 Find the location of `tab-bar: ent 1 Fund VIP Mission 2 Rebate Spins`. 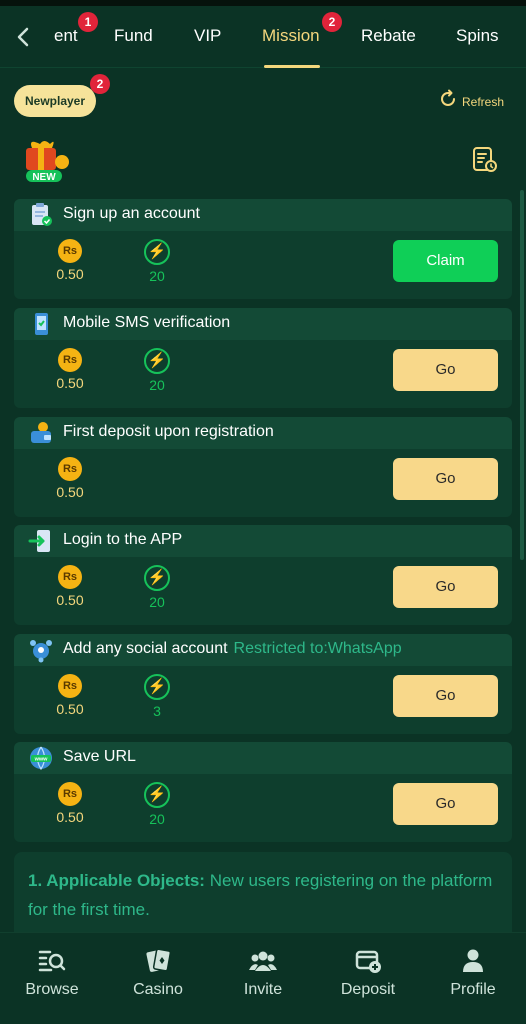

tab-bar: ent 1 Fund VIP Mission 2 Rebate Spins is located at coordinates (263, 37).